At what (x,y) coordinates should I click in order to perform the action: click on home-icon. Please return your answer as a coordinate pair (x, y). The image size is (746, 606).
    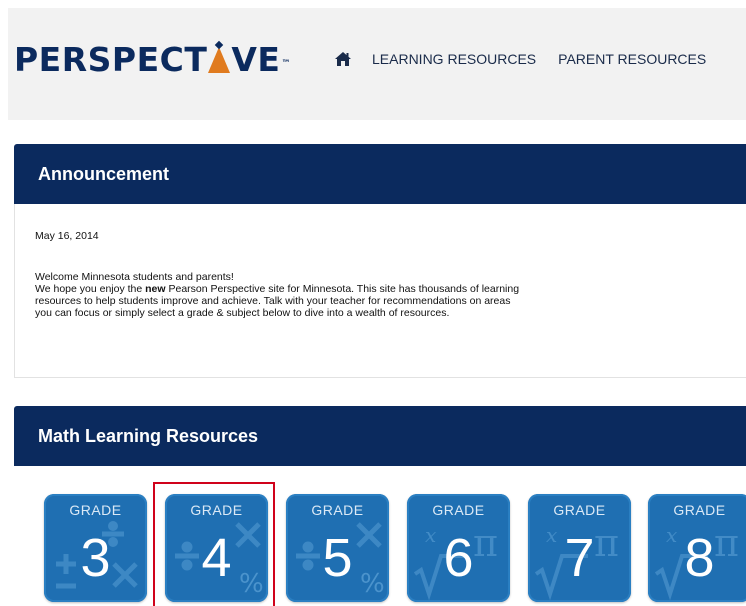
    Looking at the image, I should click on (343, 59).